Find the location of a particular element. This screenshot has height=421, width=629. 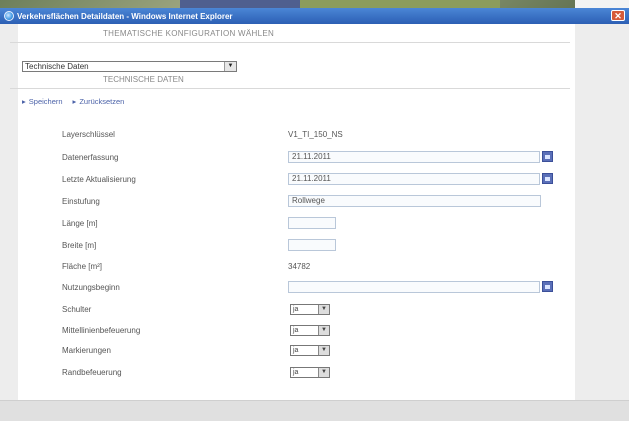

shoulder-select-value: ja is located at coordinates (296, 309).